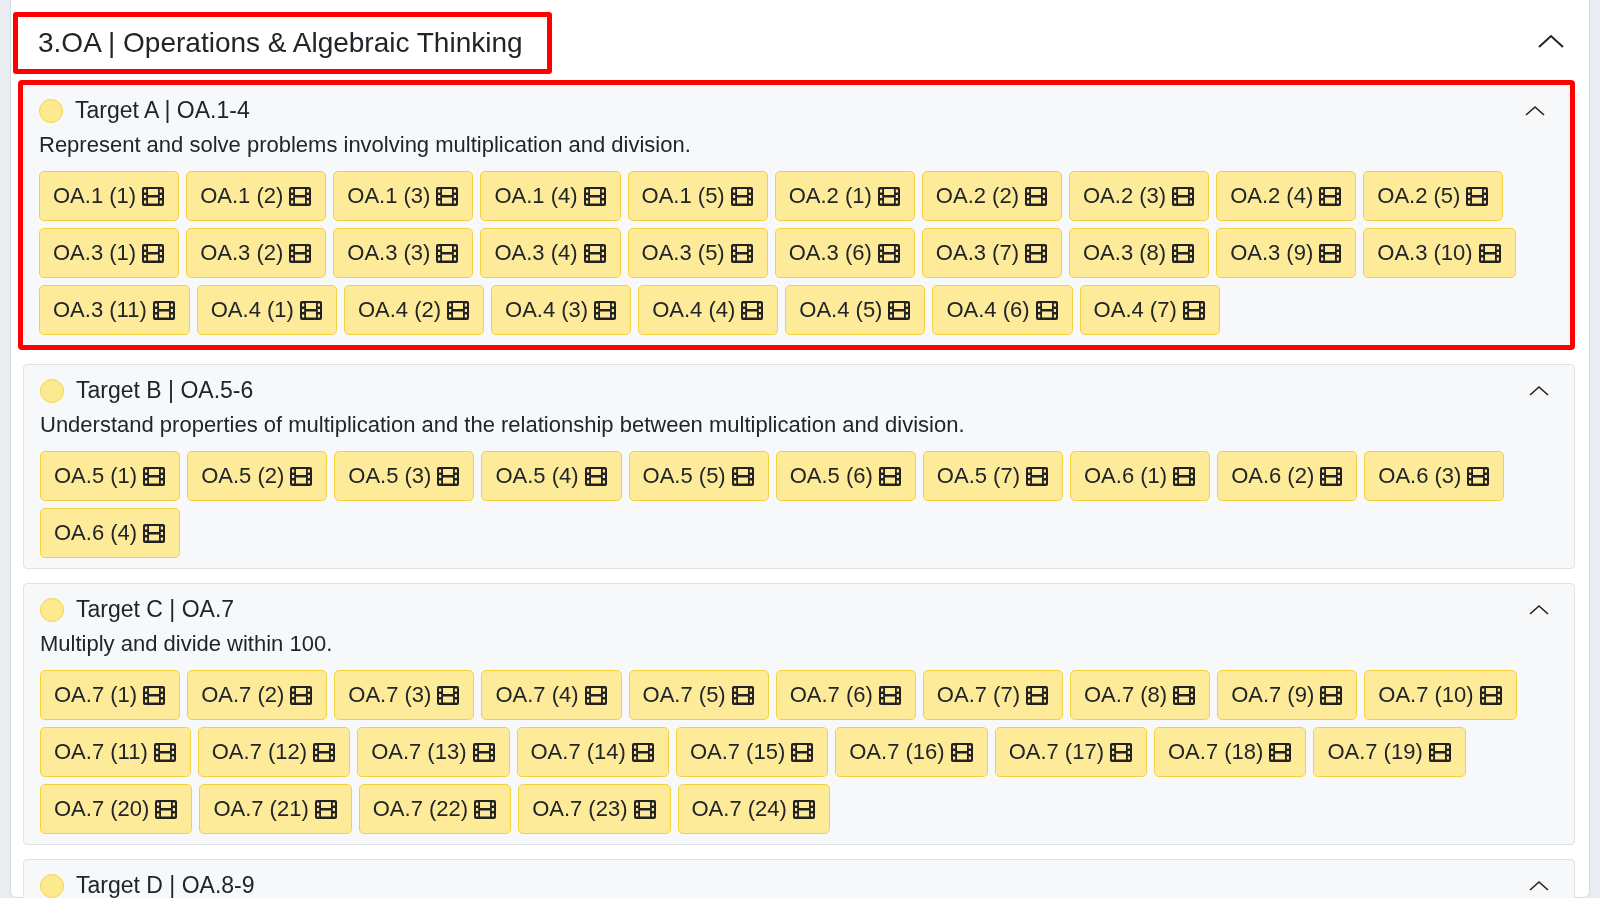 Image resolution: width=1600 pixels, height=898 pixels. What do you see at coordinates (163, 110) in the screenshot?
I see `target-title: Target A | OA.1-4` at bounding box center [163, 110].